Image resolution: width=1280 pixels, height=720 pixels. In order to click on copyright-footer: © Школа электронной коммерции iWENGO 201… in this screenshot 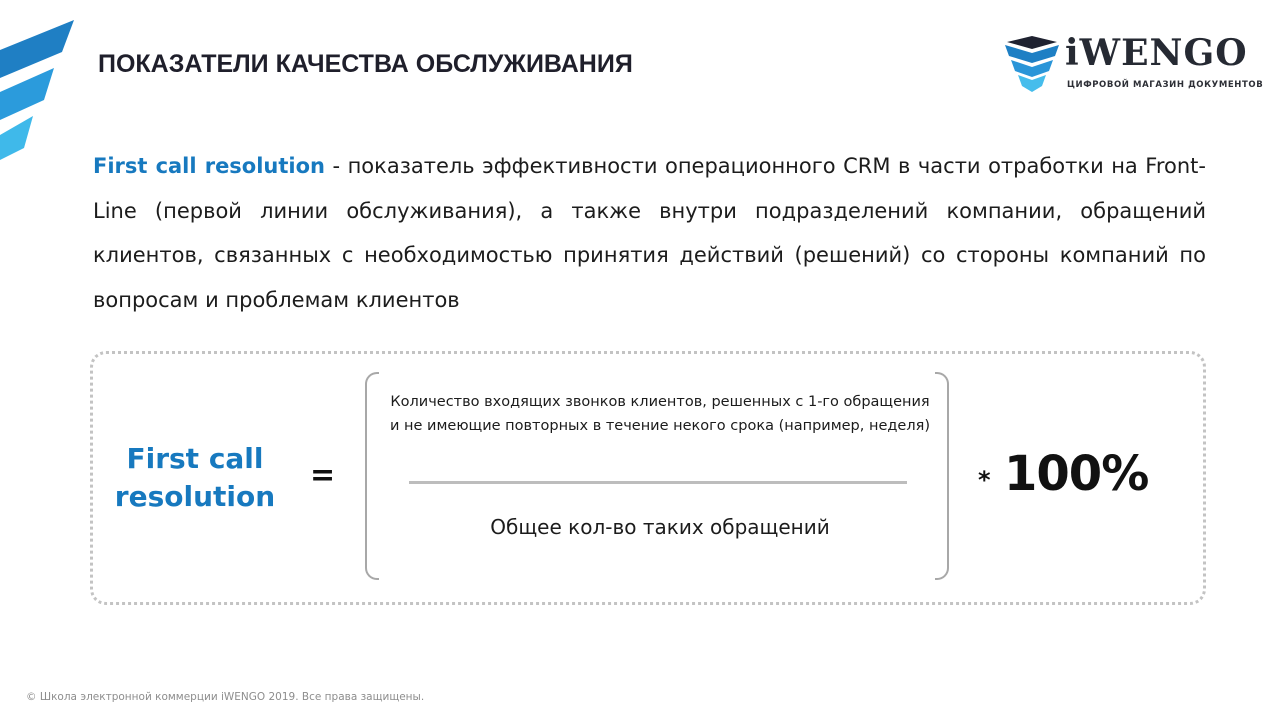, I will do `click(225, 697)`.